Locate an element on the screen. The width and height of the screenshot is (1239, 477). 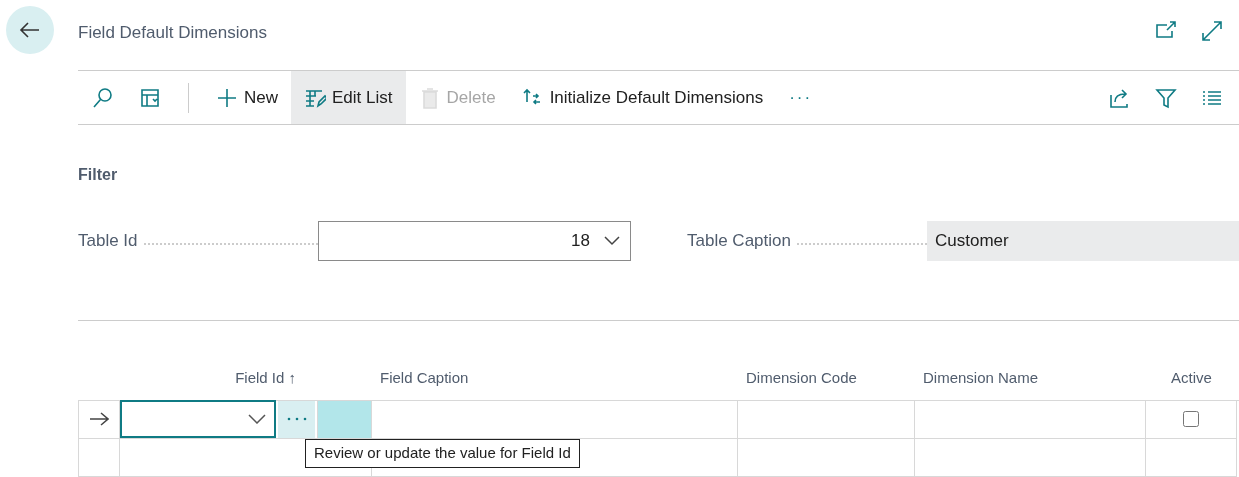
section-heading: Filter is located at coordinates (98, 175).